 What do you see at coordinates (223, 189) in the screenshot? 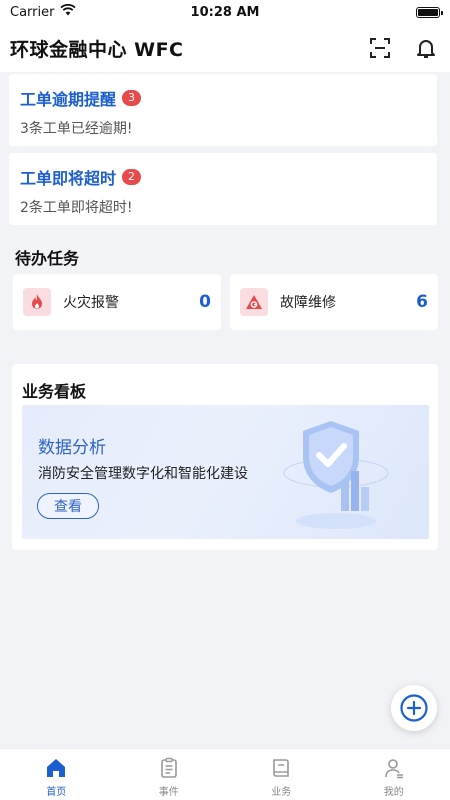
I see `timeout-alert-card: 工单即将超时 2 2条工单即将超时!` at bounding box center [223, 189].